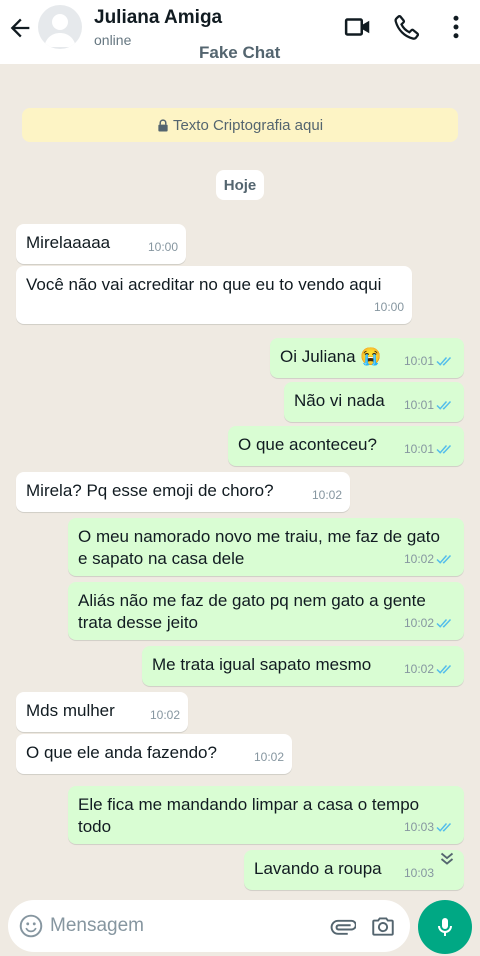  I want to click on message-bubble: Oi Juliana 😭 10:01, so click(367, 358).